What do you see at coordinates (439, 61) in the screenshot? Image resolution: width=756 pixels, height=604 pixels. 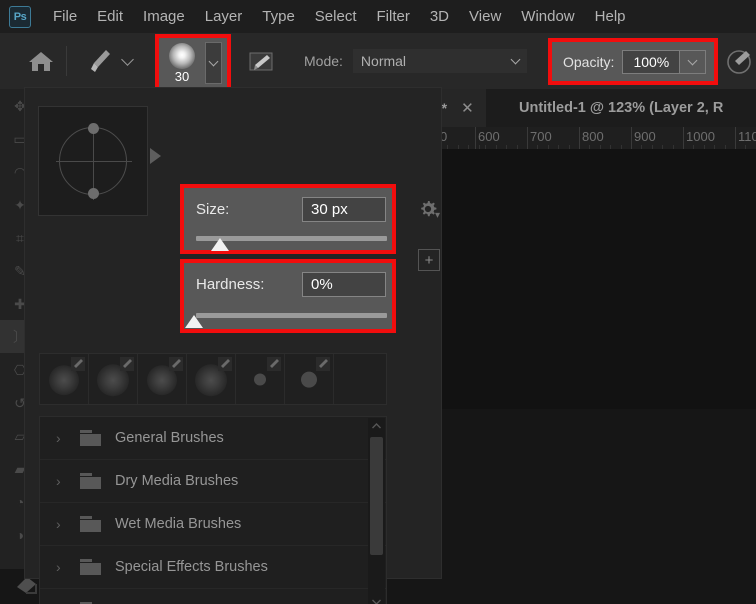 I see `blend-mode-select: Normal` at bounding box center [439, 61].